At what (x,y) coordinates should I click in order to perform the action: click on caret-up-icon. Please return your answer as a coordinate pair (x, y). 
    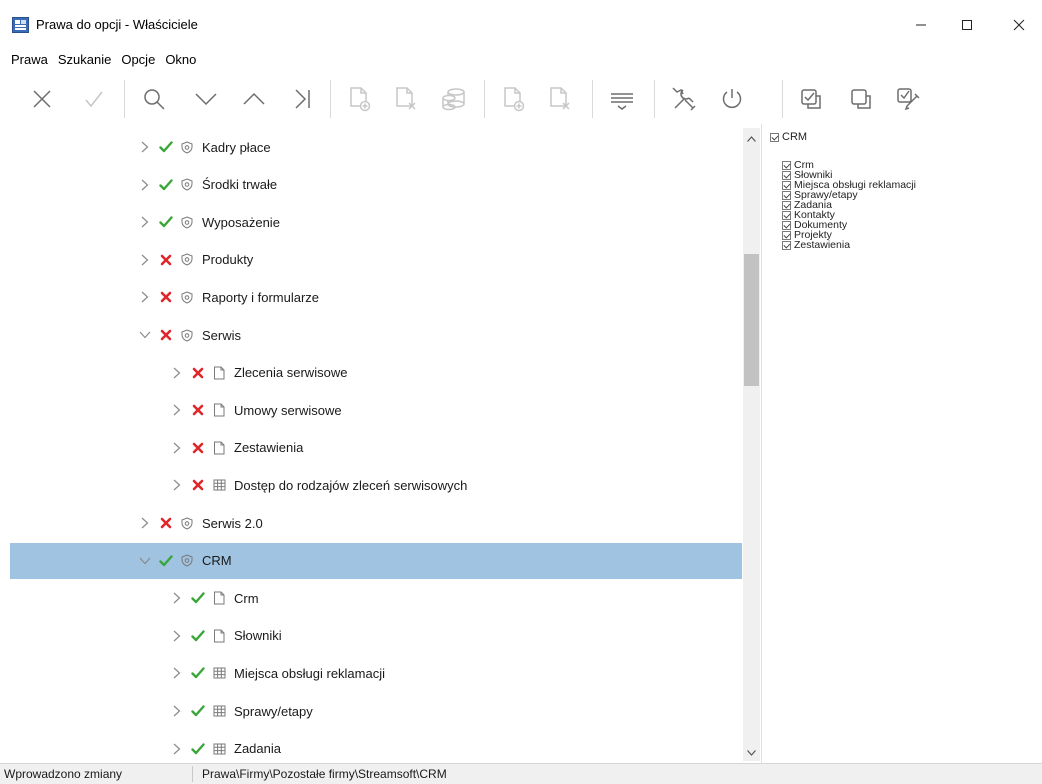
    Looking at the image, I should click on (751, 138).